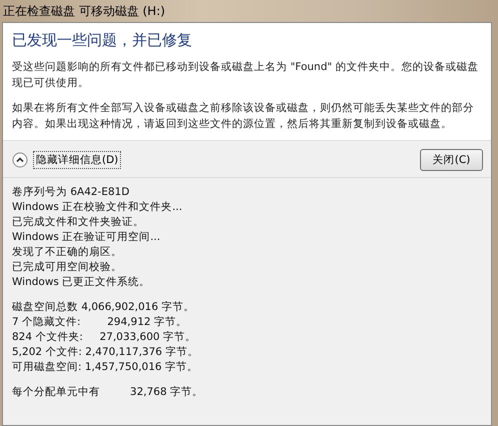 The height and width of the screenshot is (426, 498). Describe the element at coordinates (100, 322) in the screenshot. I see `log-line: 7 个隐藏文件: 294,912 字节。` at that location.